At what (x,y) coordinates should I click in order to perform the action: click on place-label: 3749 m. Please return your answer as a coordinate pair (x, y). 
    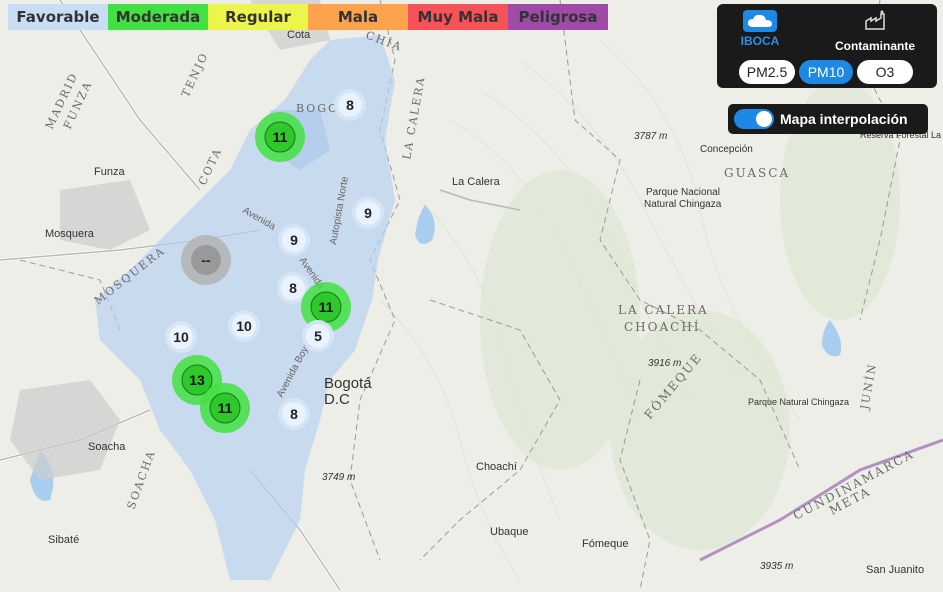
    Looking at the image, I should click on (338, 477).